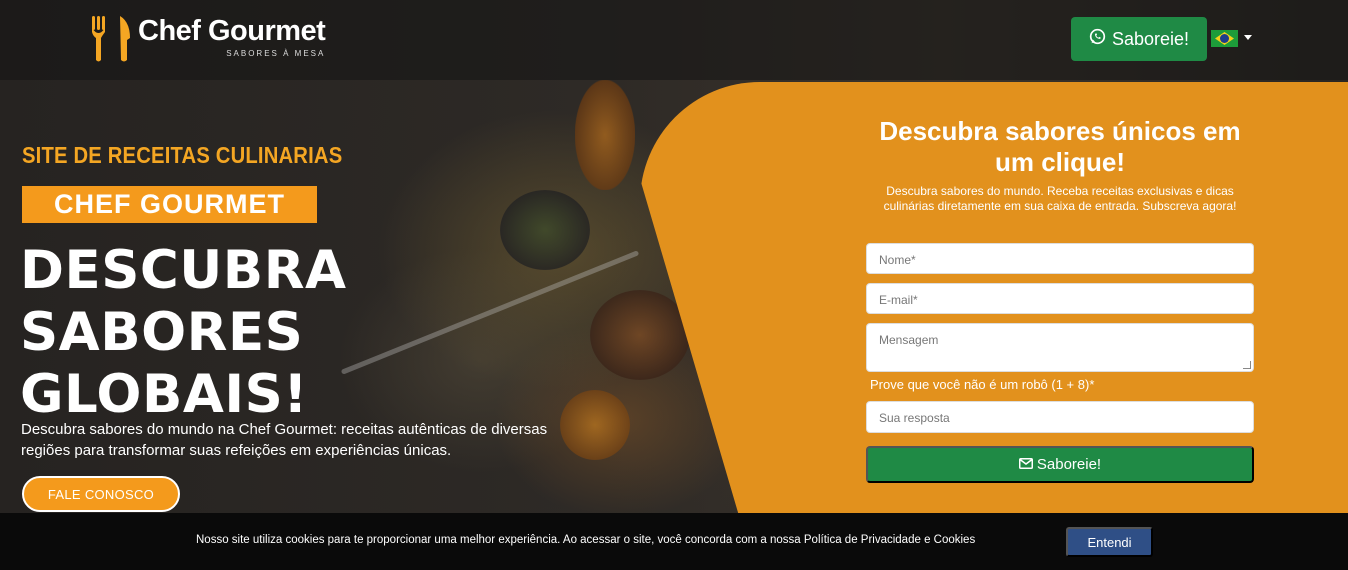 Image resolution: width=1348 pixels, height=570 pixels. I want to click on captcha-answer-field: Sua resposta, so click(1060, 417).